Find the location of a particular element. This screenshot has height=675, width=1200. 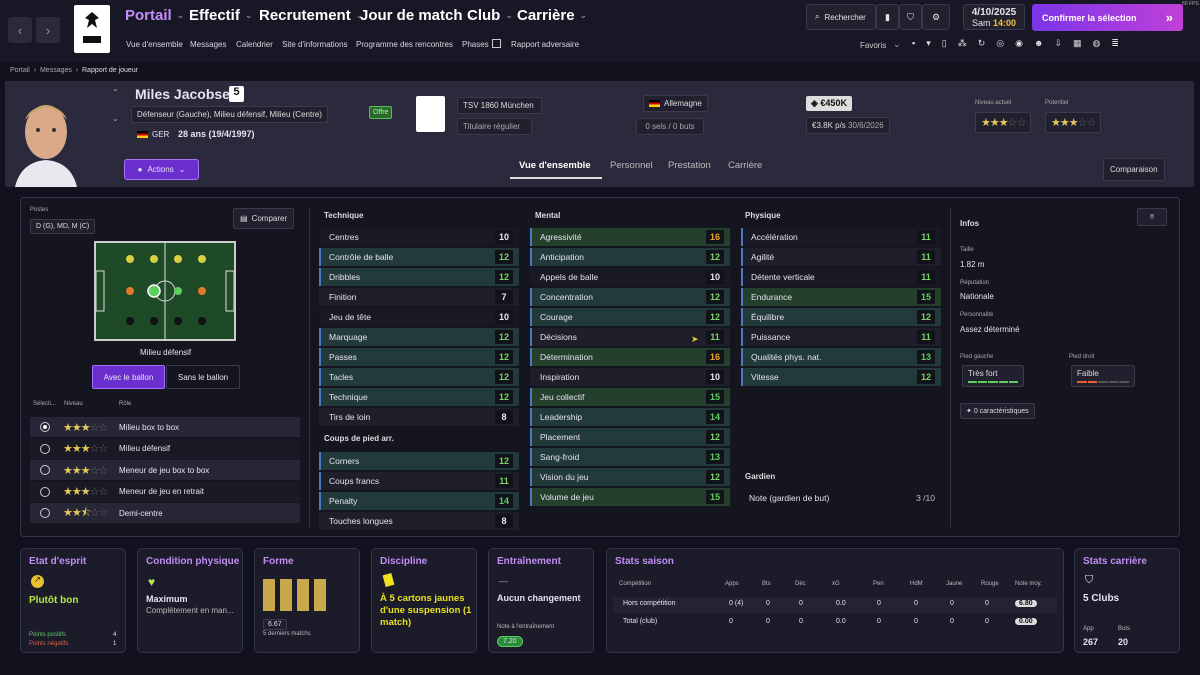

club-name: TSV 1860 München is located at coordinates (499, 105).